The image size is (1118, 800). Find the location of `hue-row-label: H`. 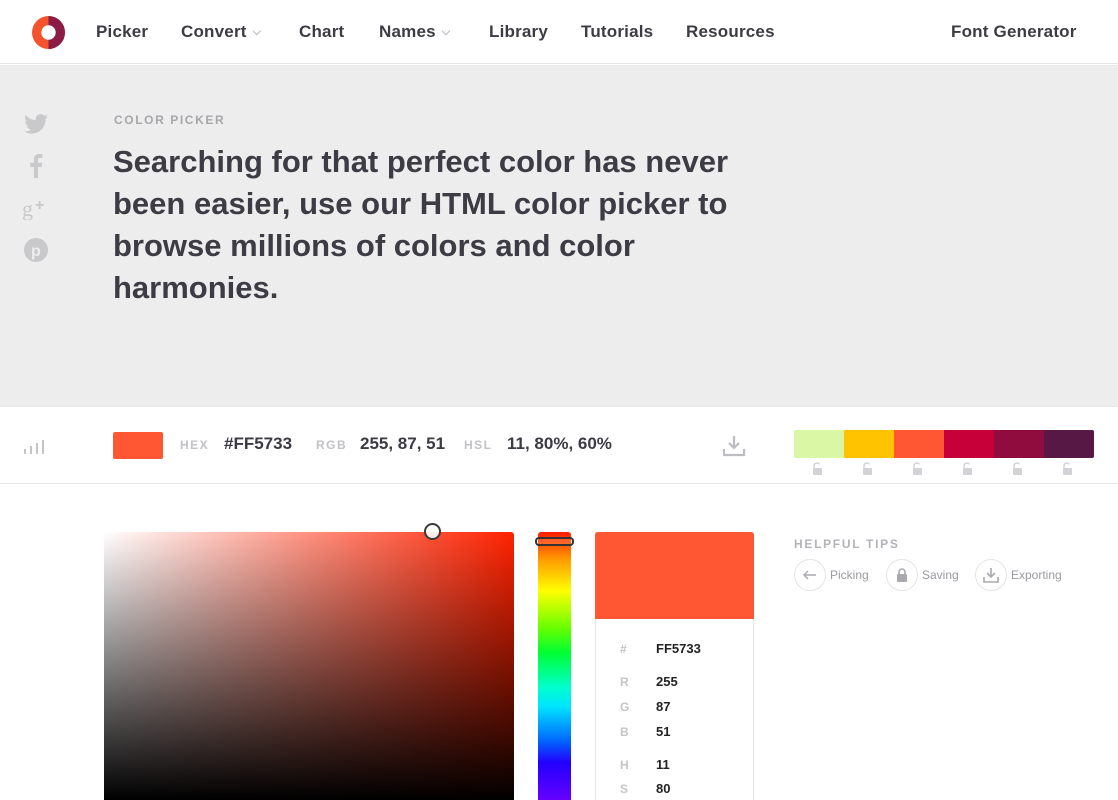

hue-row-label: H is located at coordinates (624, 765).